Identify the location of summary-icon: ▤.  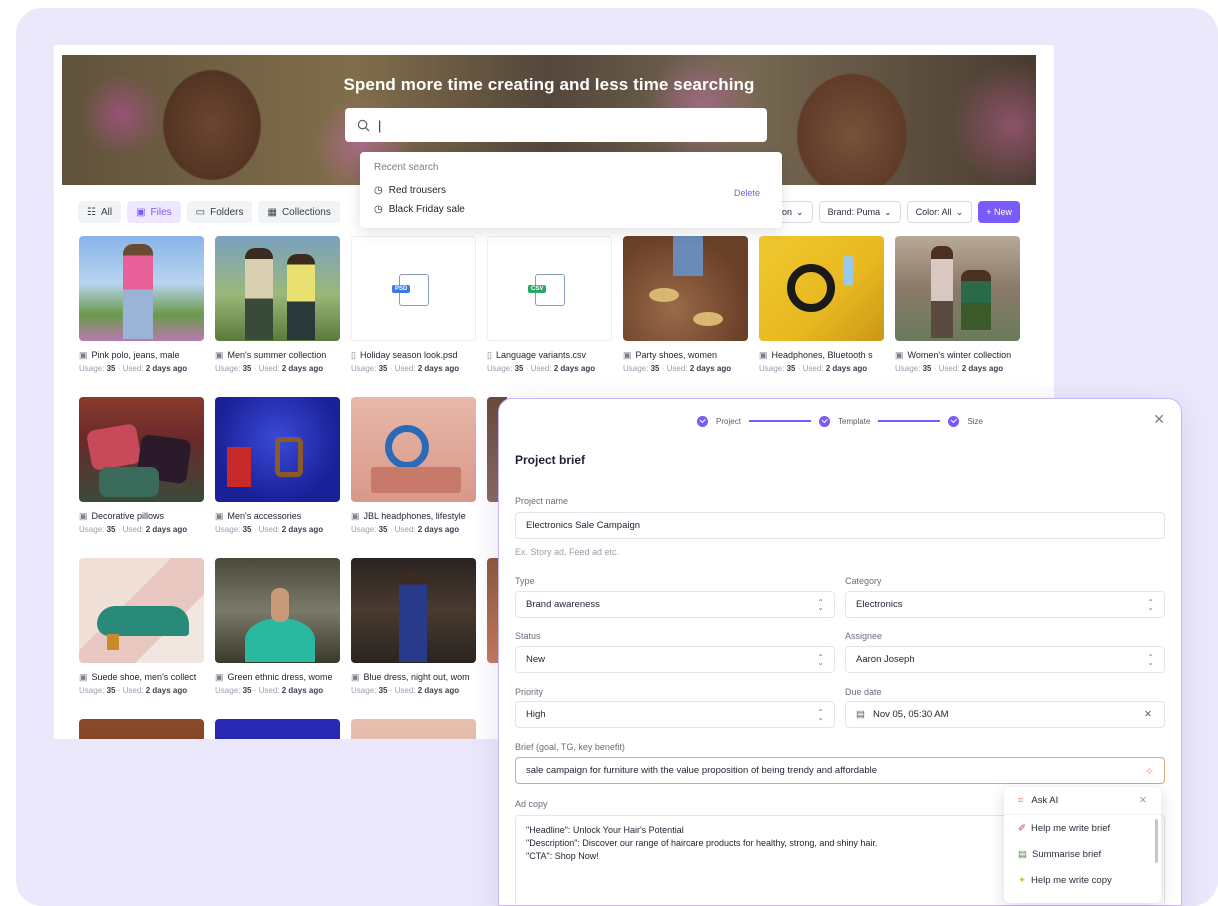
(1022, 854).